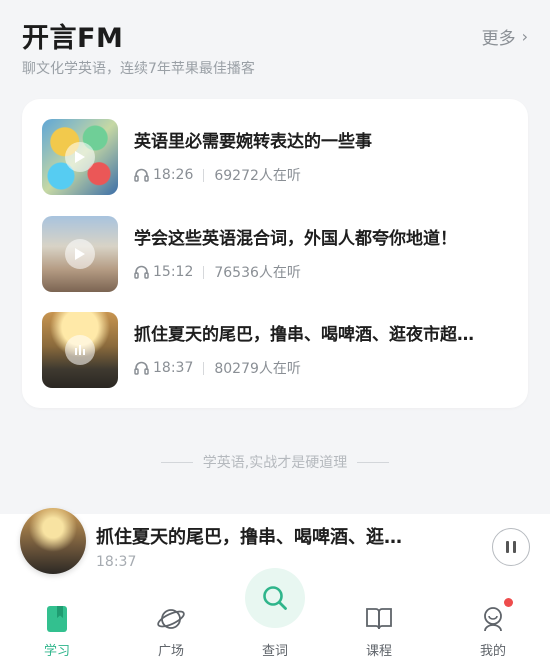 This screenshot has width=550, height=658. Describe the element at coordinates (275, 49) in the screenshot. I see `section-header: 开言FM 更多 › 聊文化学英语，连续7年苹果最佳播客` at that location.